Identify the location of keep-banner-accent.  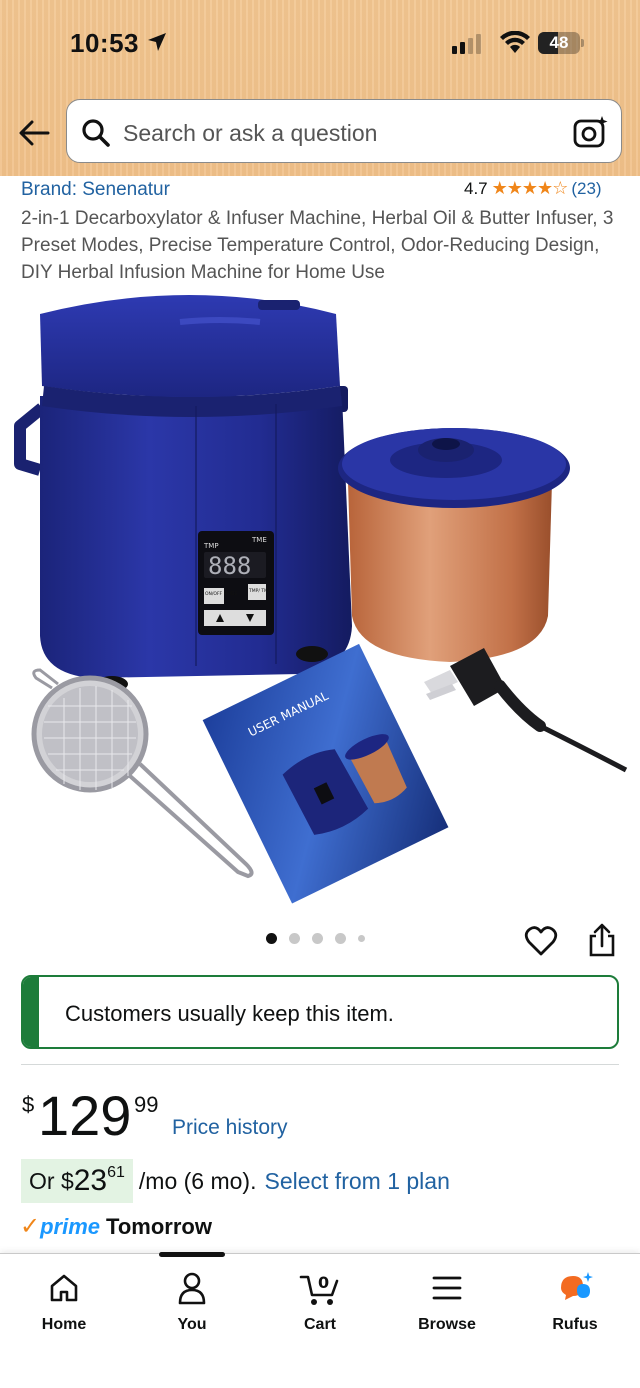
(31, 1012).